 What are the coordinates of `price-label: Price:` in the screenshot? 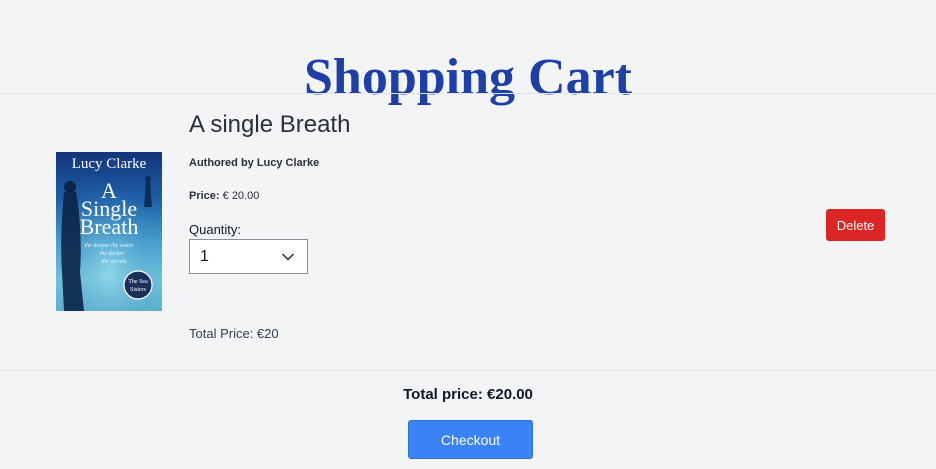 It's located at (204, 196).